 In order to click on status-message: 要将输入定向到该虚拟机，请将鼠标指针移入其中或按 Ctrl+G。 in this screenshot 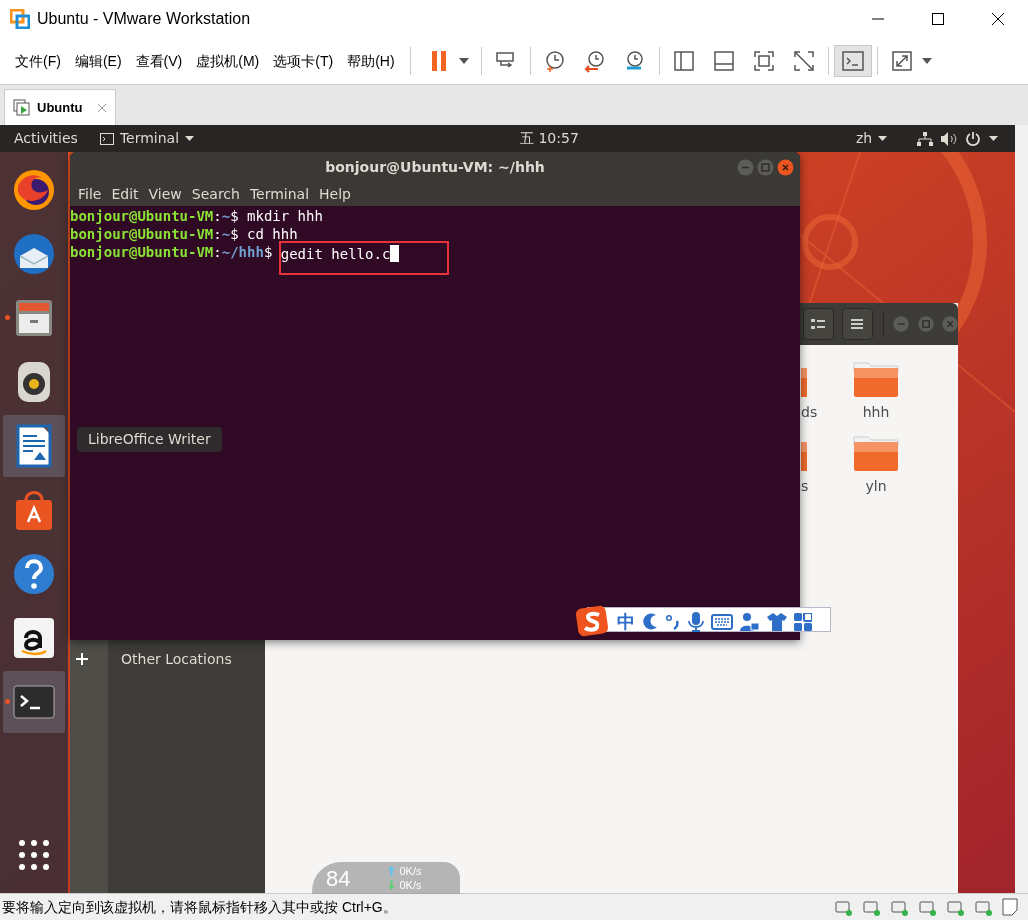, I will do `click(199, 907)`.